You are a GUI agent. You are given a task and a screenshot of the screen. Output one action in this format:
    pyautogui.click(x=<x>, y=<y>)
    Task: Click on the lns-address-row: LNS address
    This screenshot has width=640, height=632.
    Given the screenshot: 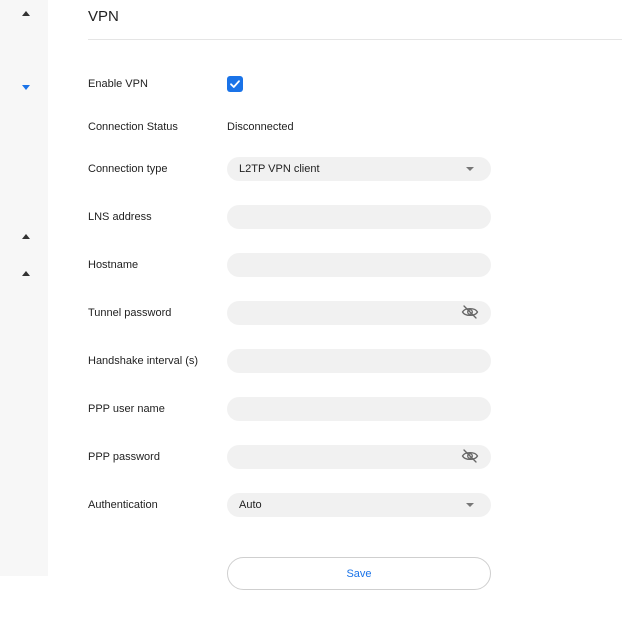 What is the action you would take?
    pyautogui.click(x=355, y=217)
    